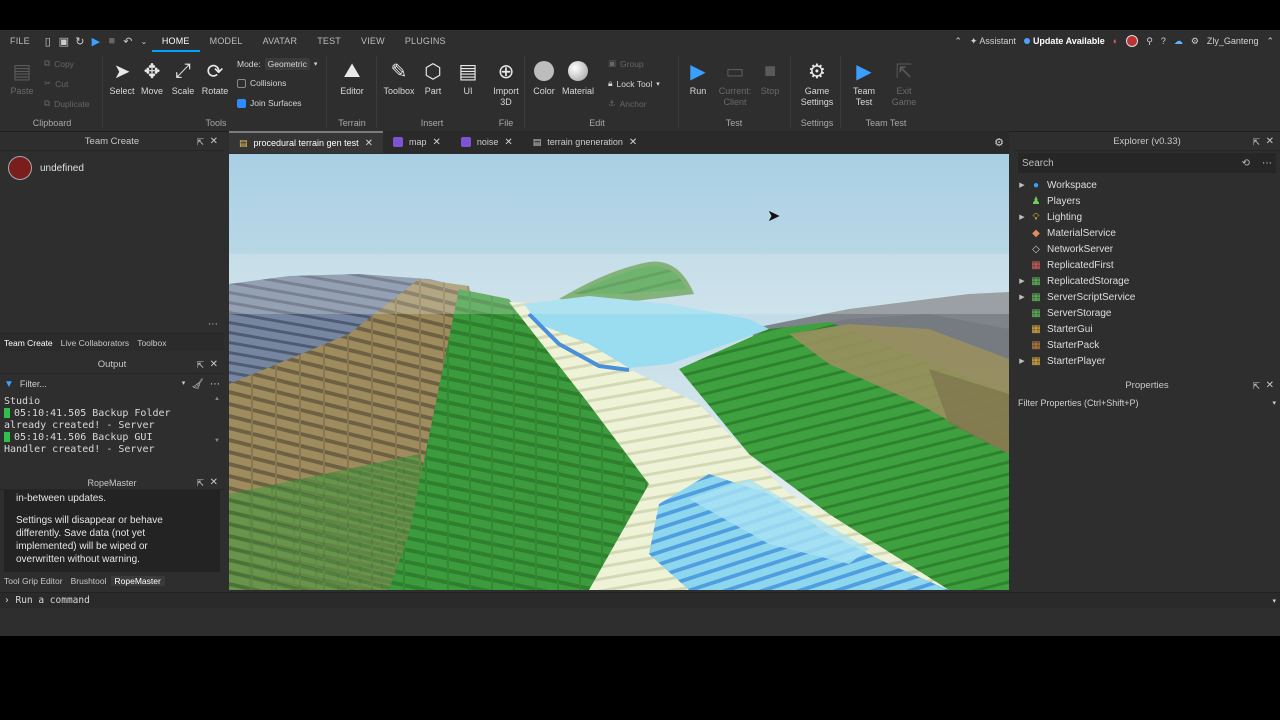  What do you see at coordinates (89, 581) in the screenshot?
I see `tab-brushtool: Brushtool` at bounding box center [89, 581].